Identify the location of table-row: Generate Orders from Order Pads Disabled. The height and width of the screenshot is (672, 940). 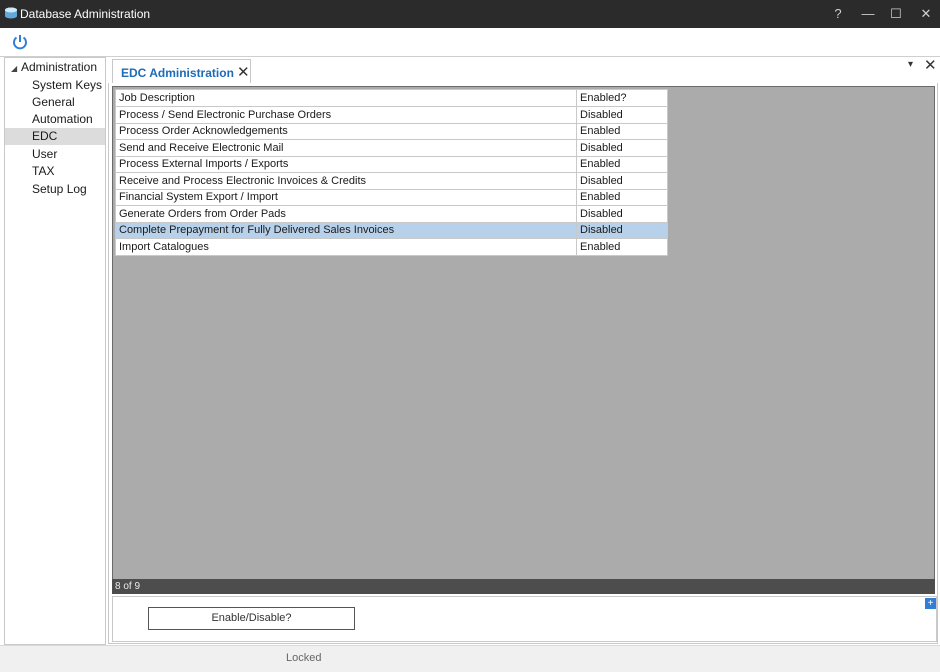
(391, 214).